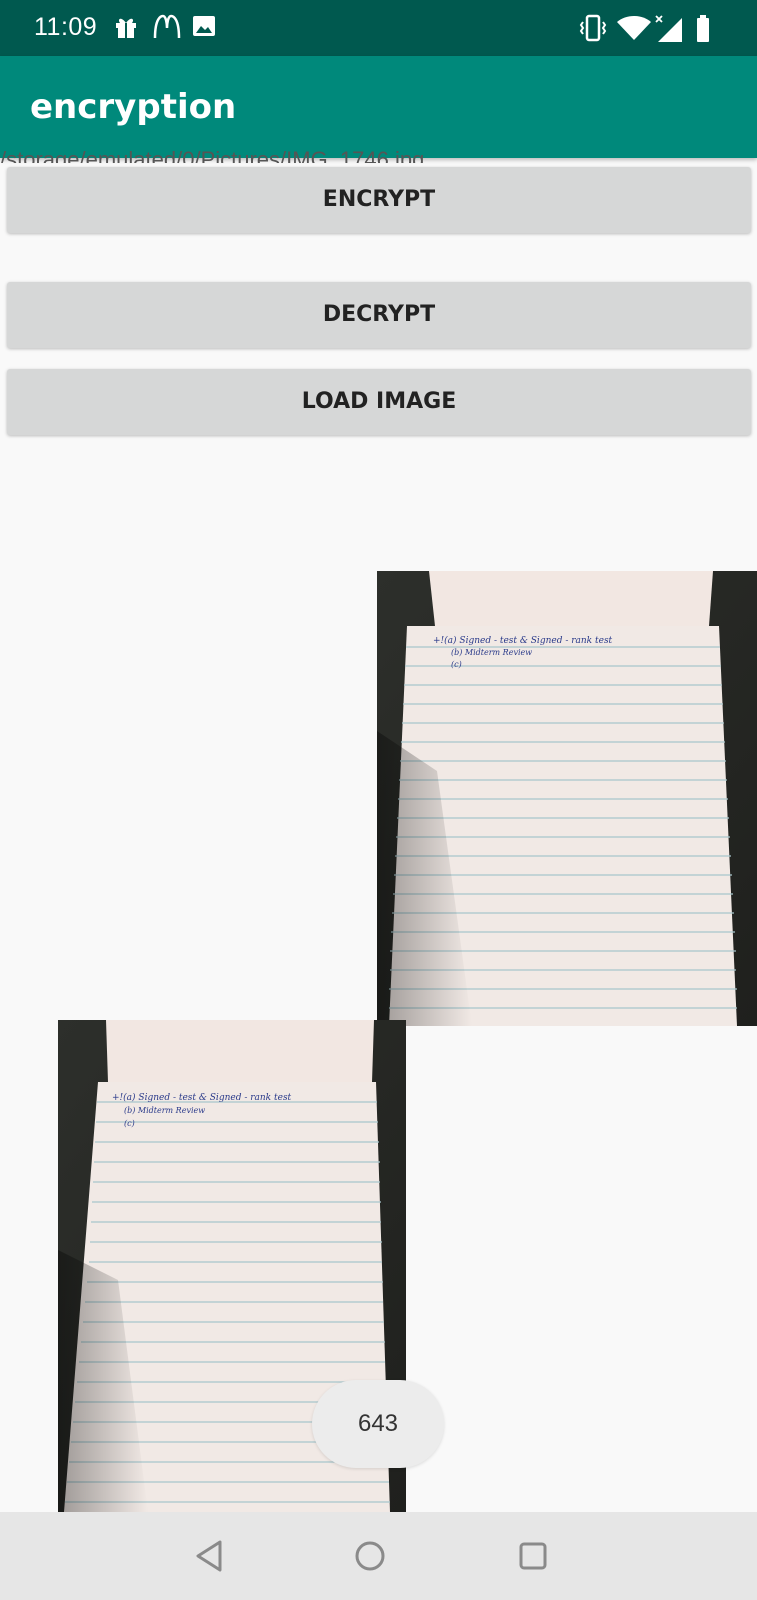 This screenshot has height=1600, width=757. Describe the element at coordinates (703, 28) in the screenshot. I see `battery-icon` at that location.